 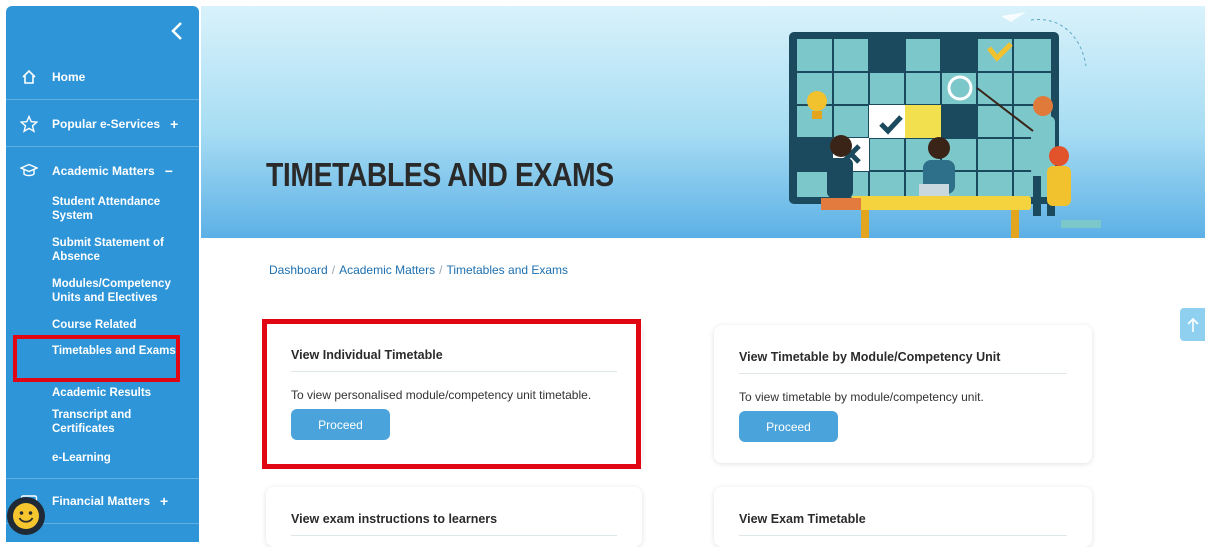 I want to click on sidebar-subitem-e-learning: e-Learning, so click(x=122, y=458).